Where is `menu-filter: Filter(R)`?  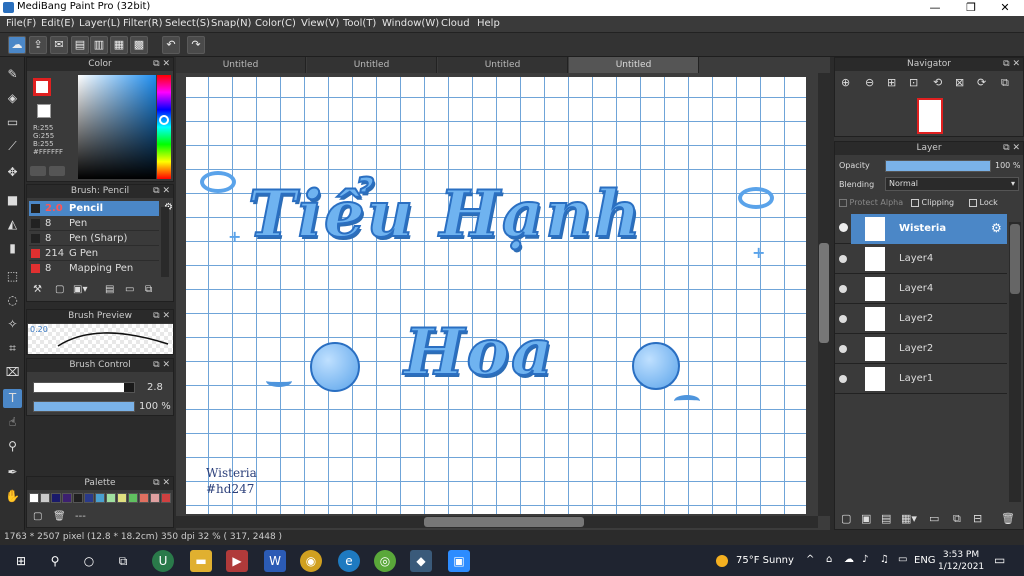 menu-filter: Filter(R) is located at coordinates (143, 23).